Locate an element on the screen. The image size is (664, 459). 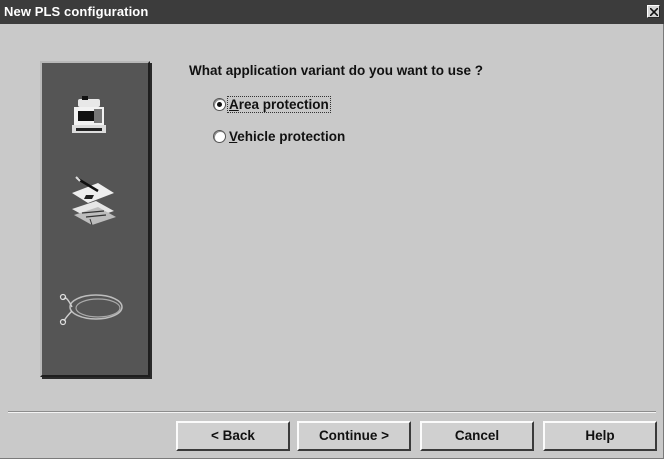
radio-selected-dot is located at coordinates (219, 104).